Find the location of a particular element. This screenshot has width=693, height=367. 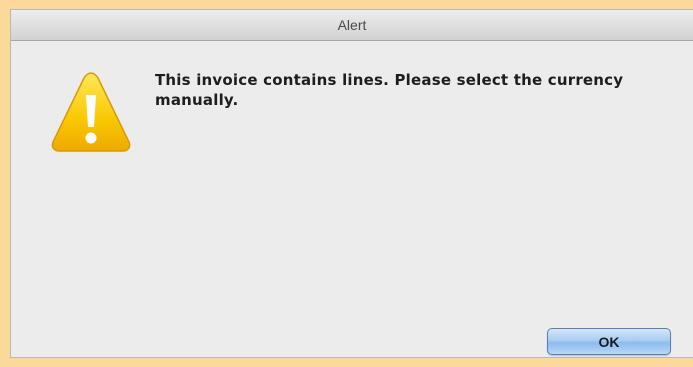

window-title: Alert is located at coordinates (352, 25).